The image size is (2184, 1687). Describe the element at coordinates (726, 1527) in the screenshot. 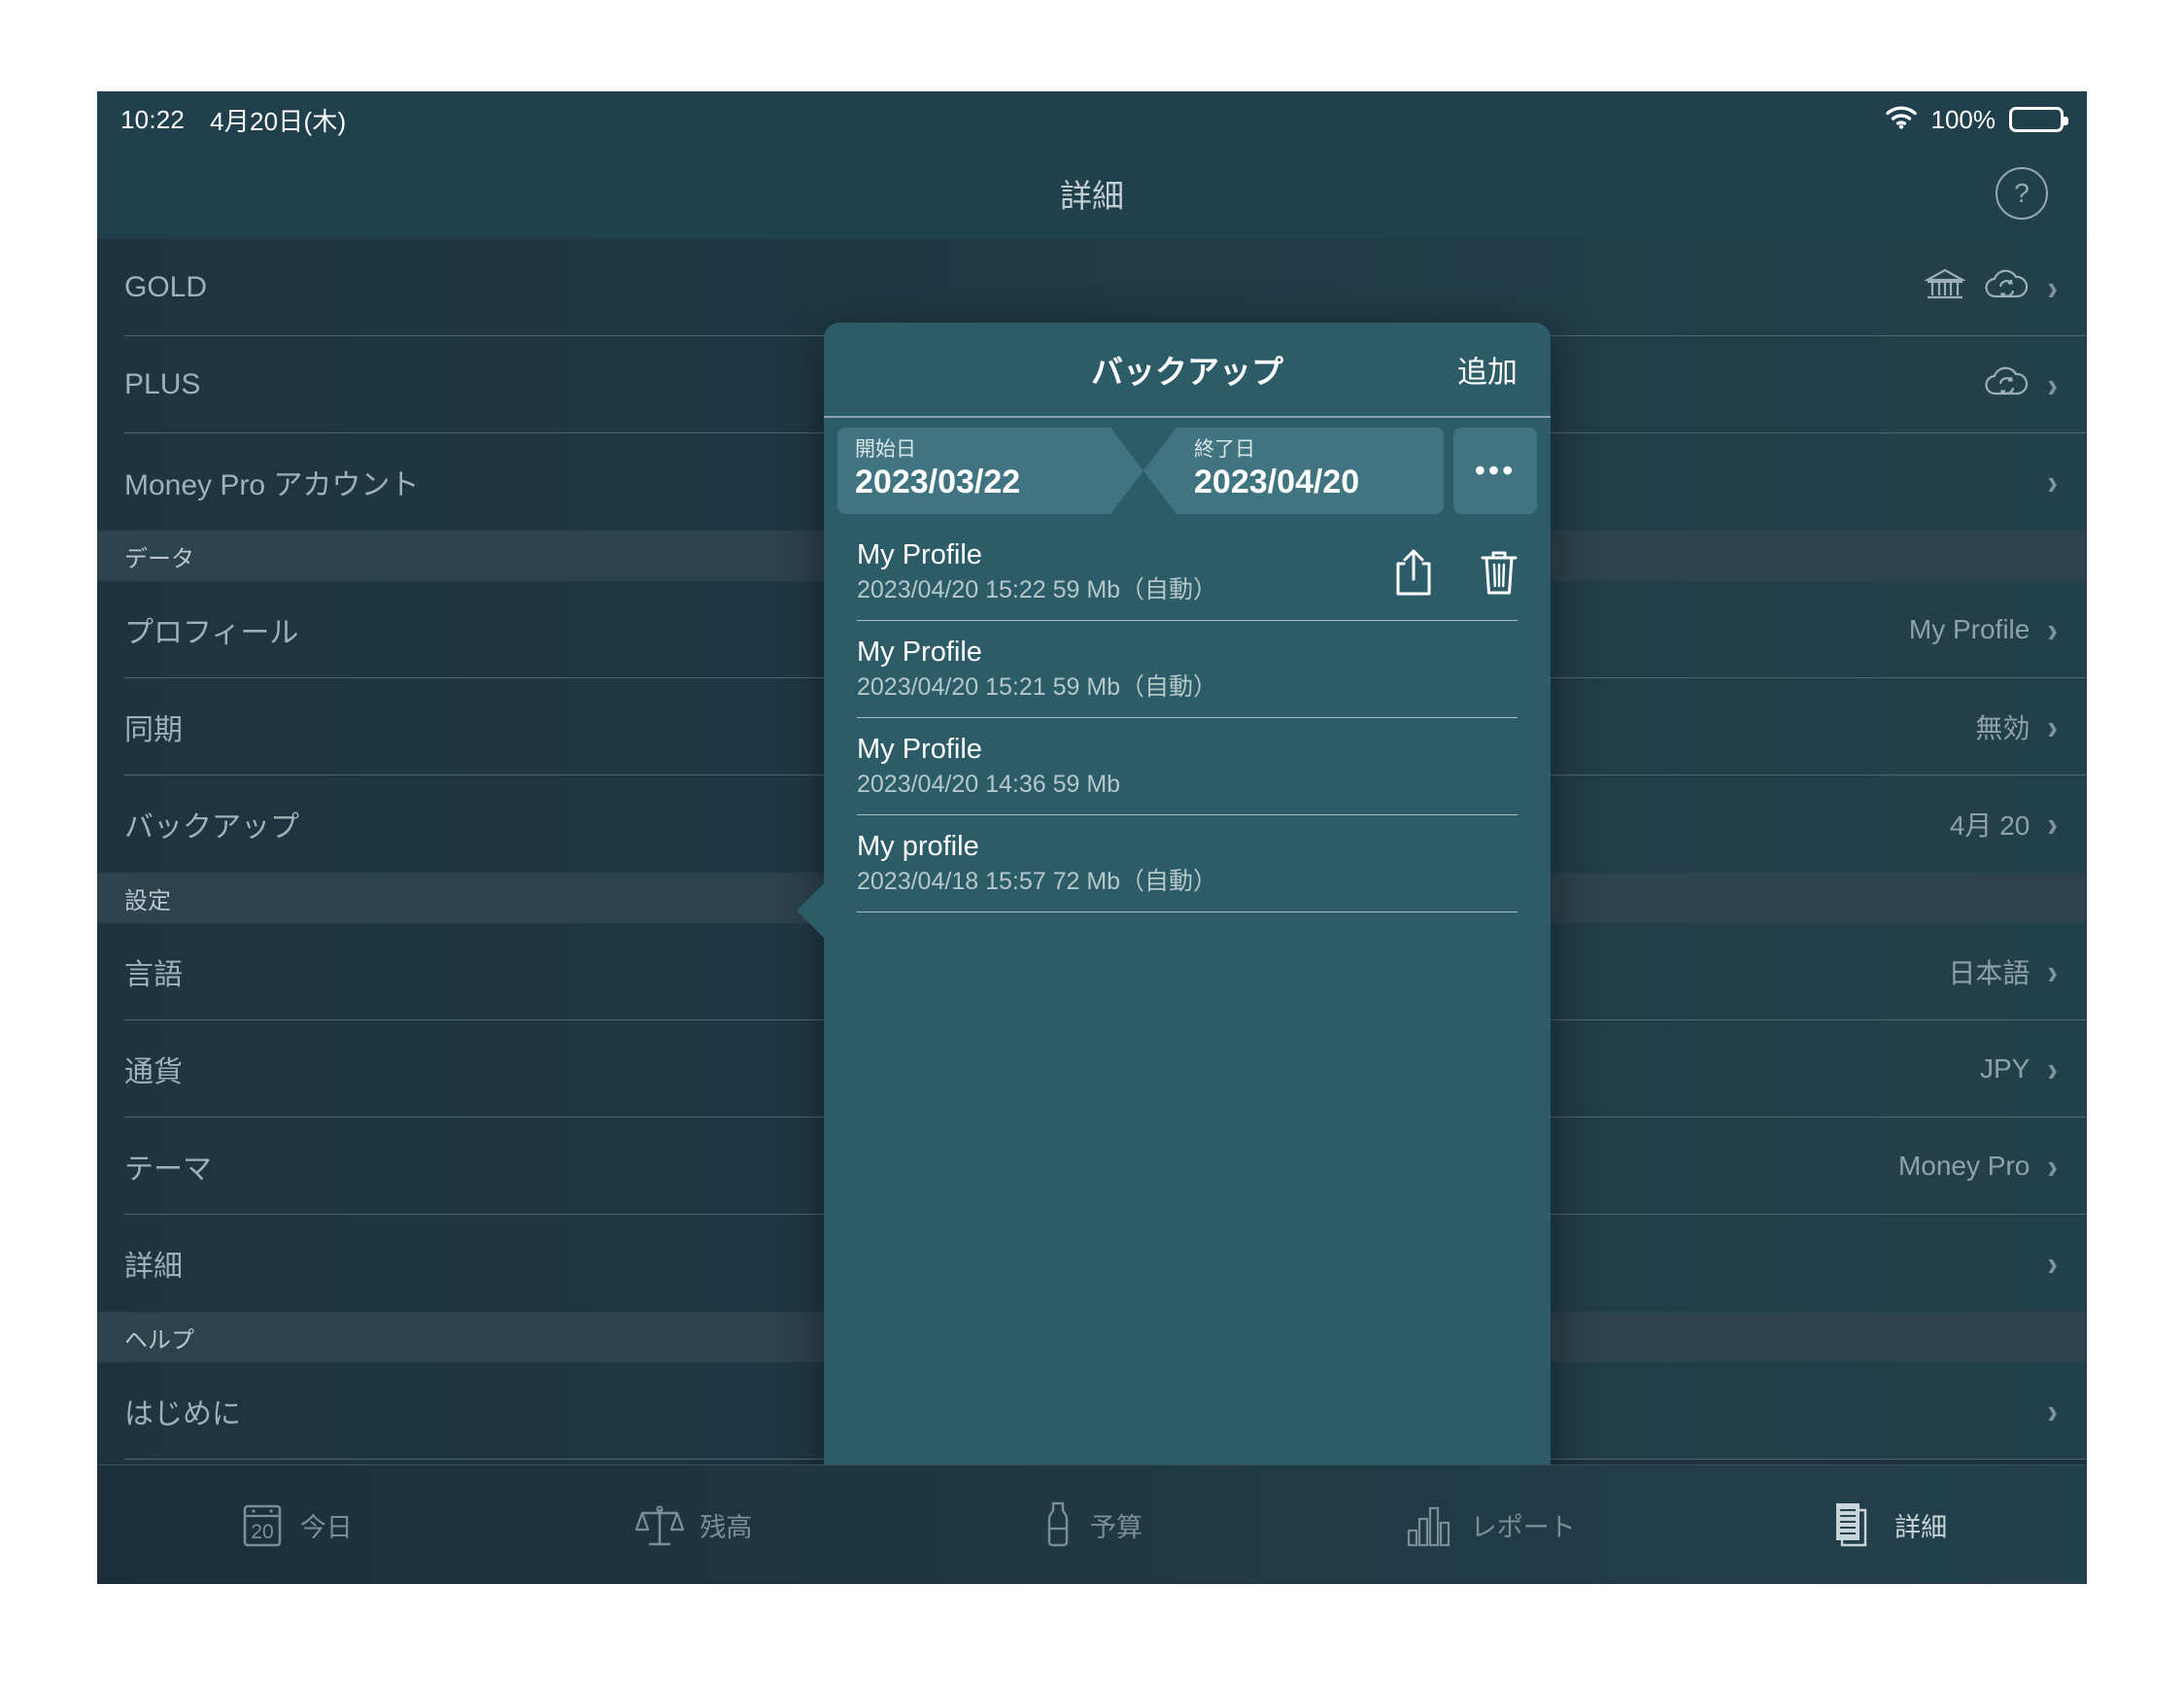

I see `tab-label: 残高` at that location.